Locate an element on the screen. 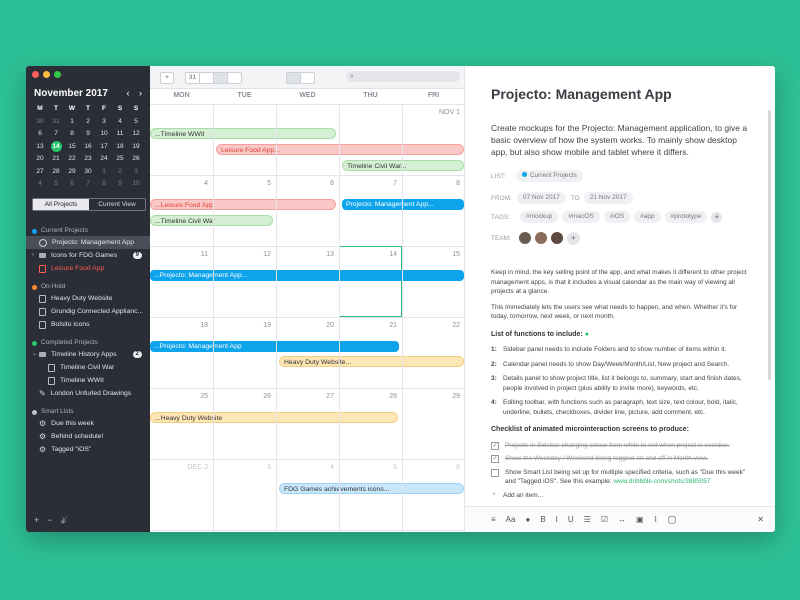  settings-sliders-icon: ⫝̸ is located at coordinates (63, 520).